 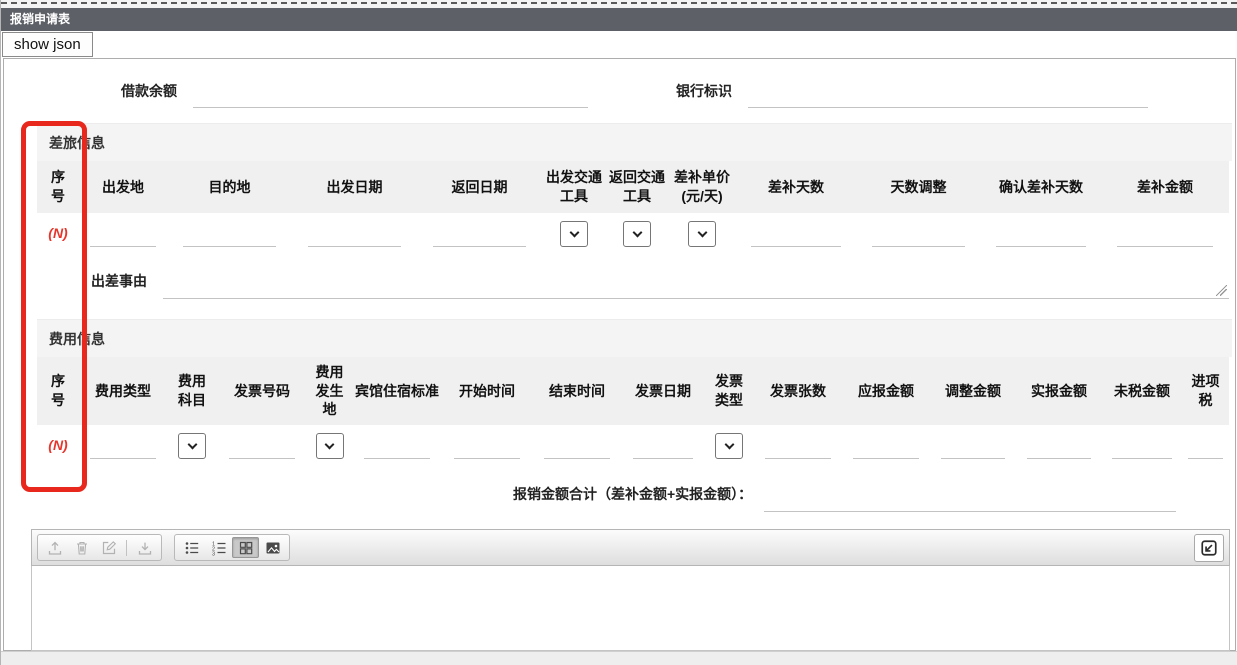 What do you see at coordinates (47, 44) in the screenshot?
I see `show-json-button: show json` at bounding box center [47, 44].